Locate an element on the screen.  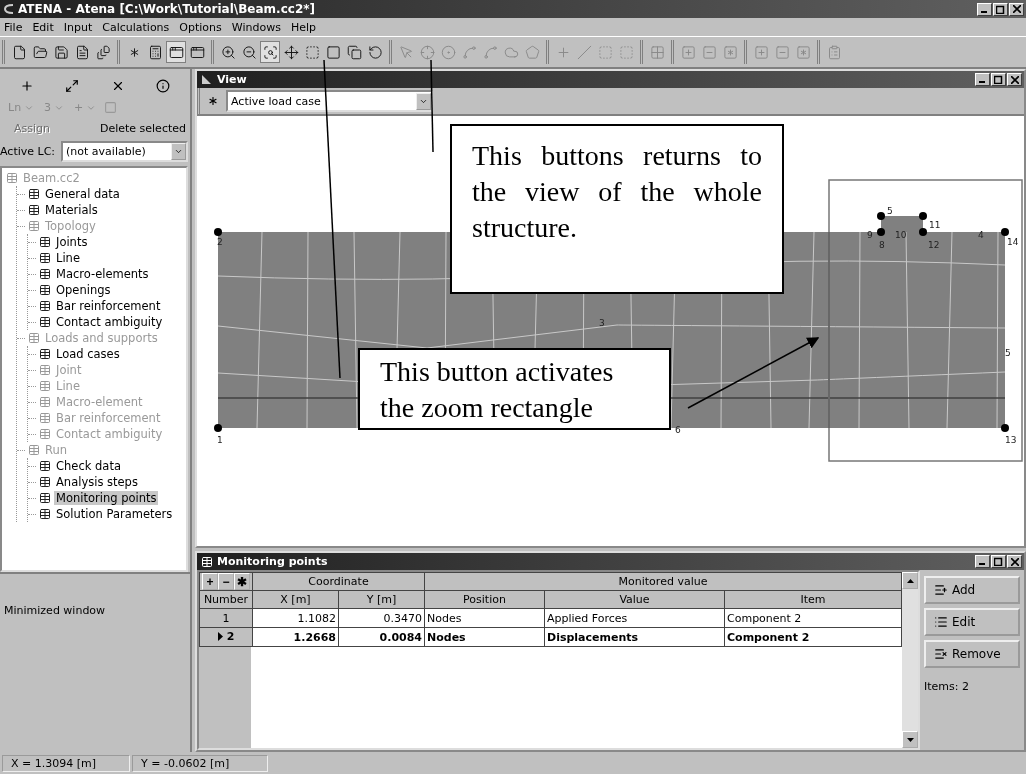
node-label: 12 is located at coordinates (934, 245).